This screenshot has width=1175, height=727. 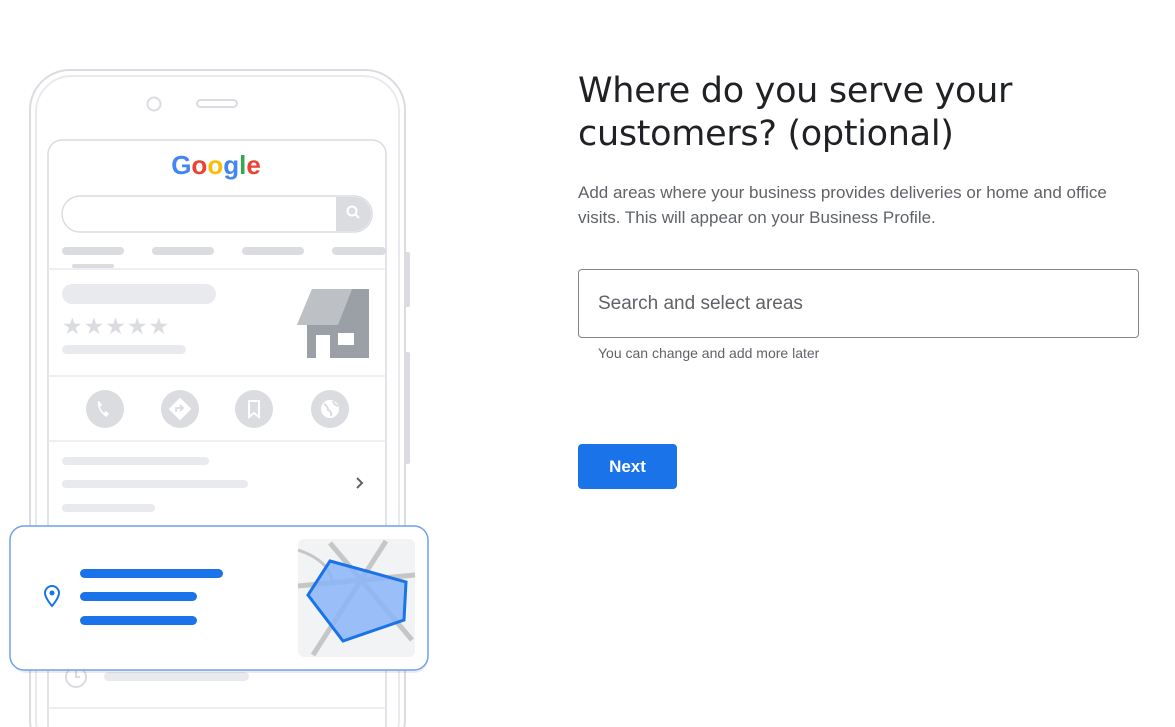 What do you see at coordinates (216, 165) in the screenshot?
I see `google-logo: Google` at bounding box center [216, 165].